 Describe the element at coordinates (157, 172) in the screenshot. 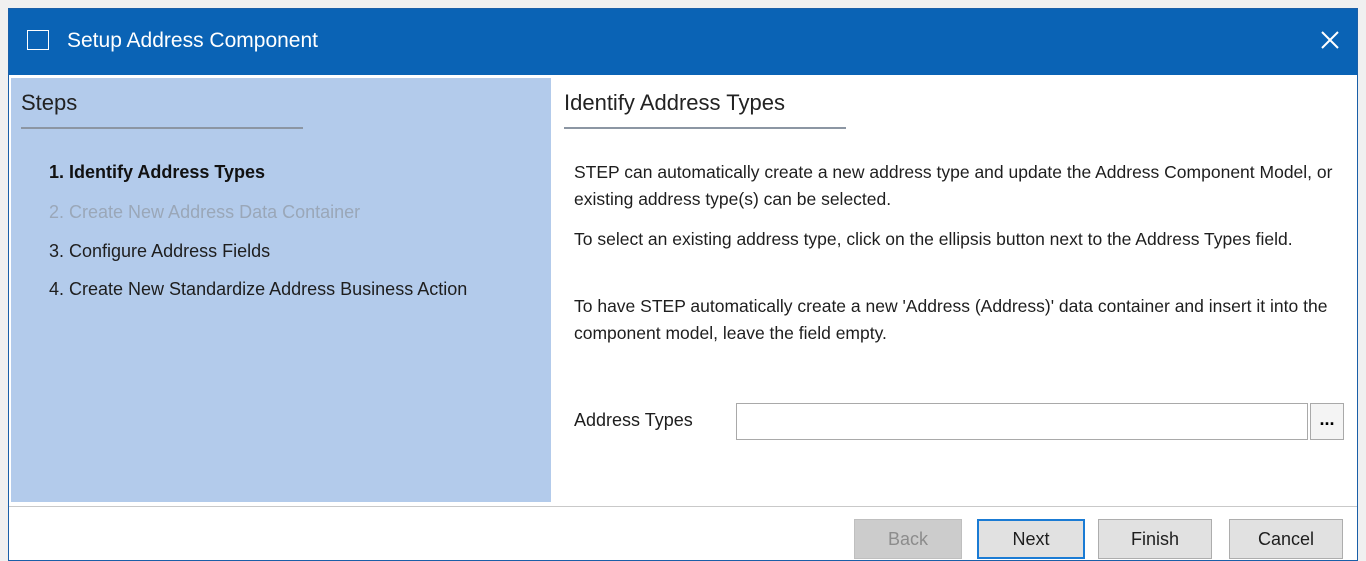

I see `step-identify-address-types: 1. Identify Address Types` at that location.